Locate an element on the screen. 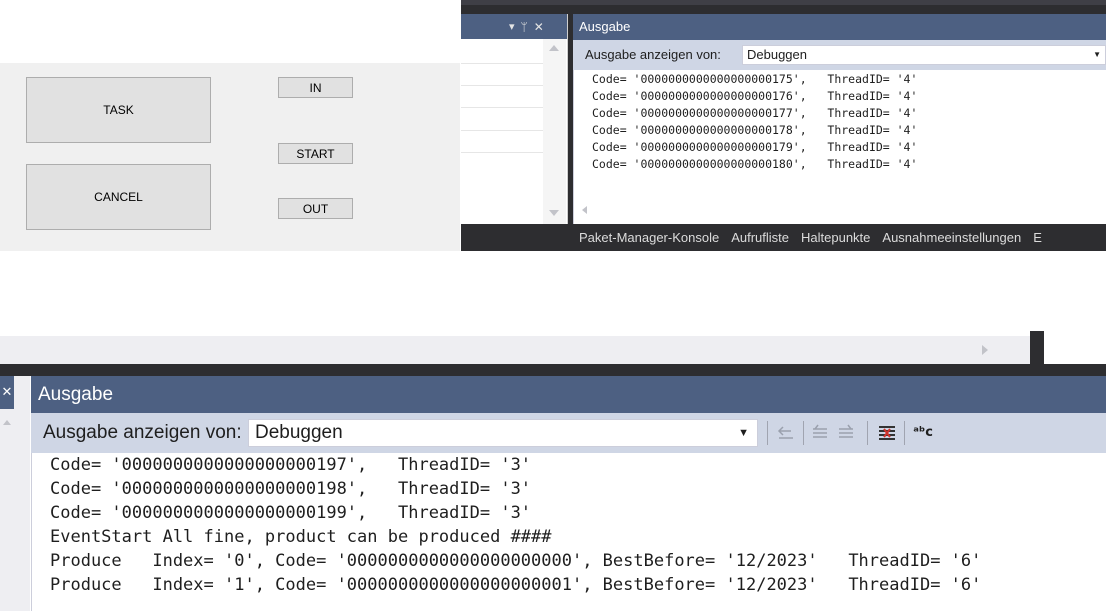  toggle-word-wrap-icon: ᵃᵇc is located at coordinates (923, 433).